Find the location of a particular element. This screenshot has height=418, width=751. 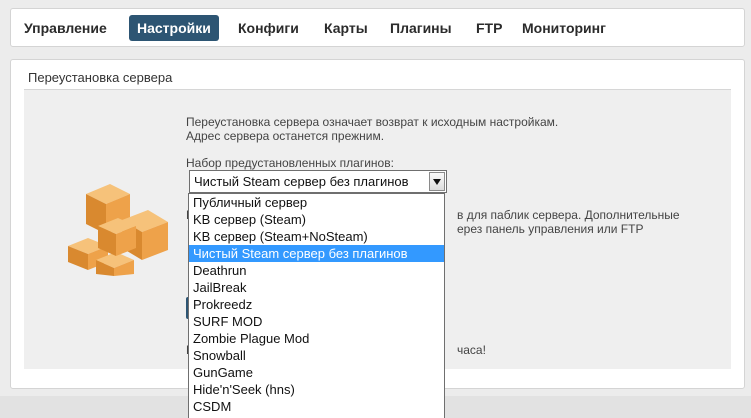

plugin-preset-label: Набор предустановленных плагинов: is located at coordinates (290, 163).